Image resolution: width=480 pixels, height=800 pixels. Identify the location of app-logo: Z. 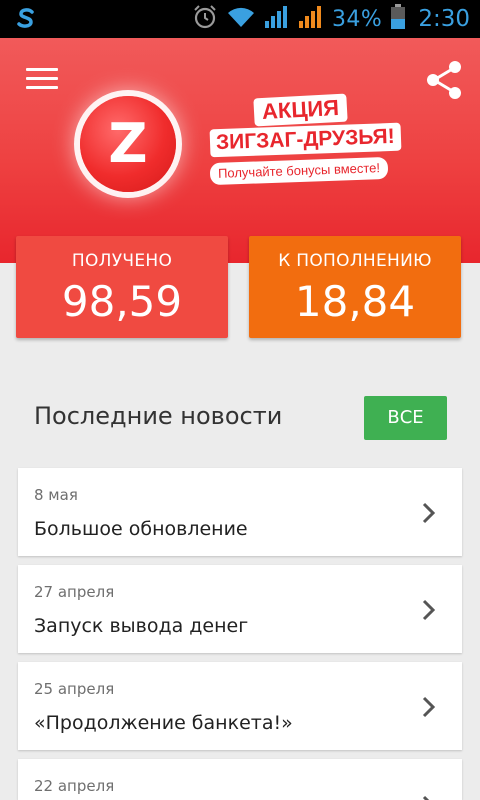
(128, 144).